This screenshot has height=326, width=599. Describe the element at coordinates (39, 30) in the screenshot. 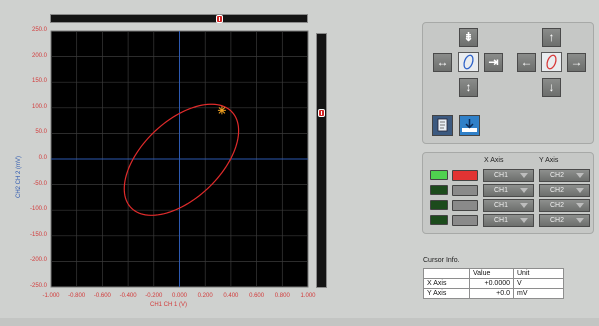

I see `y-tick-label: 250.0` at that location.